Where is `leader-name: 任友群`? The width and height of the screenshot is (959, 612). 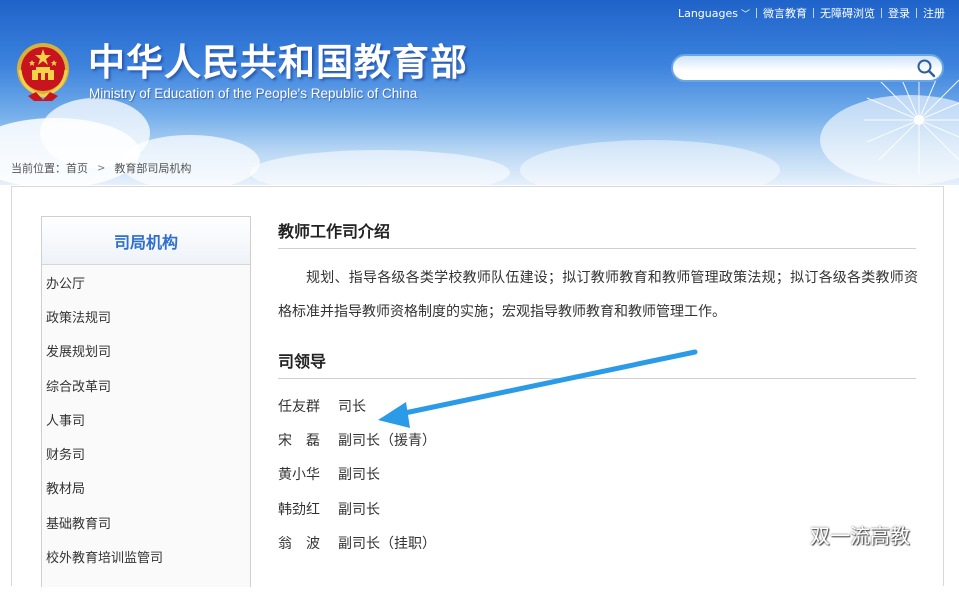
leader-name: 任友群 is located at coordinates (308, 406).